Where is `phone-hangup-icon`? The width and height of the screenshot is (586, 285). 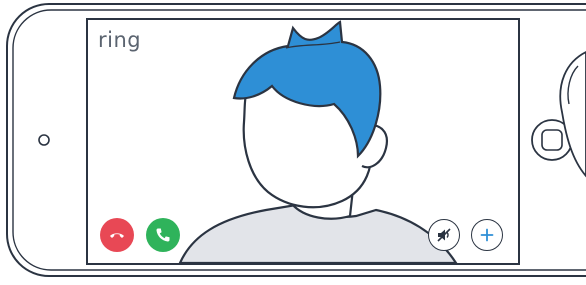
phone-hangup-icon is located at coordinates (117, 235).